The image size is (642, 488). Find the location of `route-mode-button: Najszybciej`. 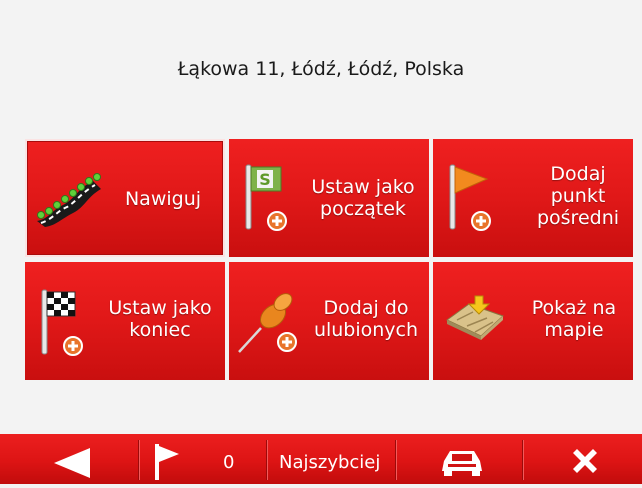

route-mode-button: Najszybciej is located at coordinates (331, 459).